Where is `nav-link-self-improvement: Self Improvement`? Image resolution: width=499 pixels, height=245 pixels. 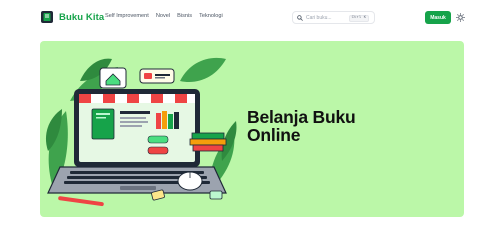 nav-link-self-improvement: Self Improvement is located at coordinates (127, 16).